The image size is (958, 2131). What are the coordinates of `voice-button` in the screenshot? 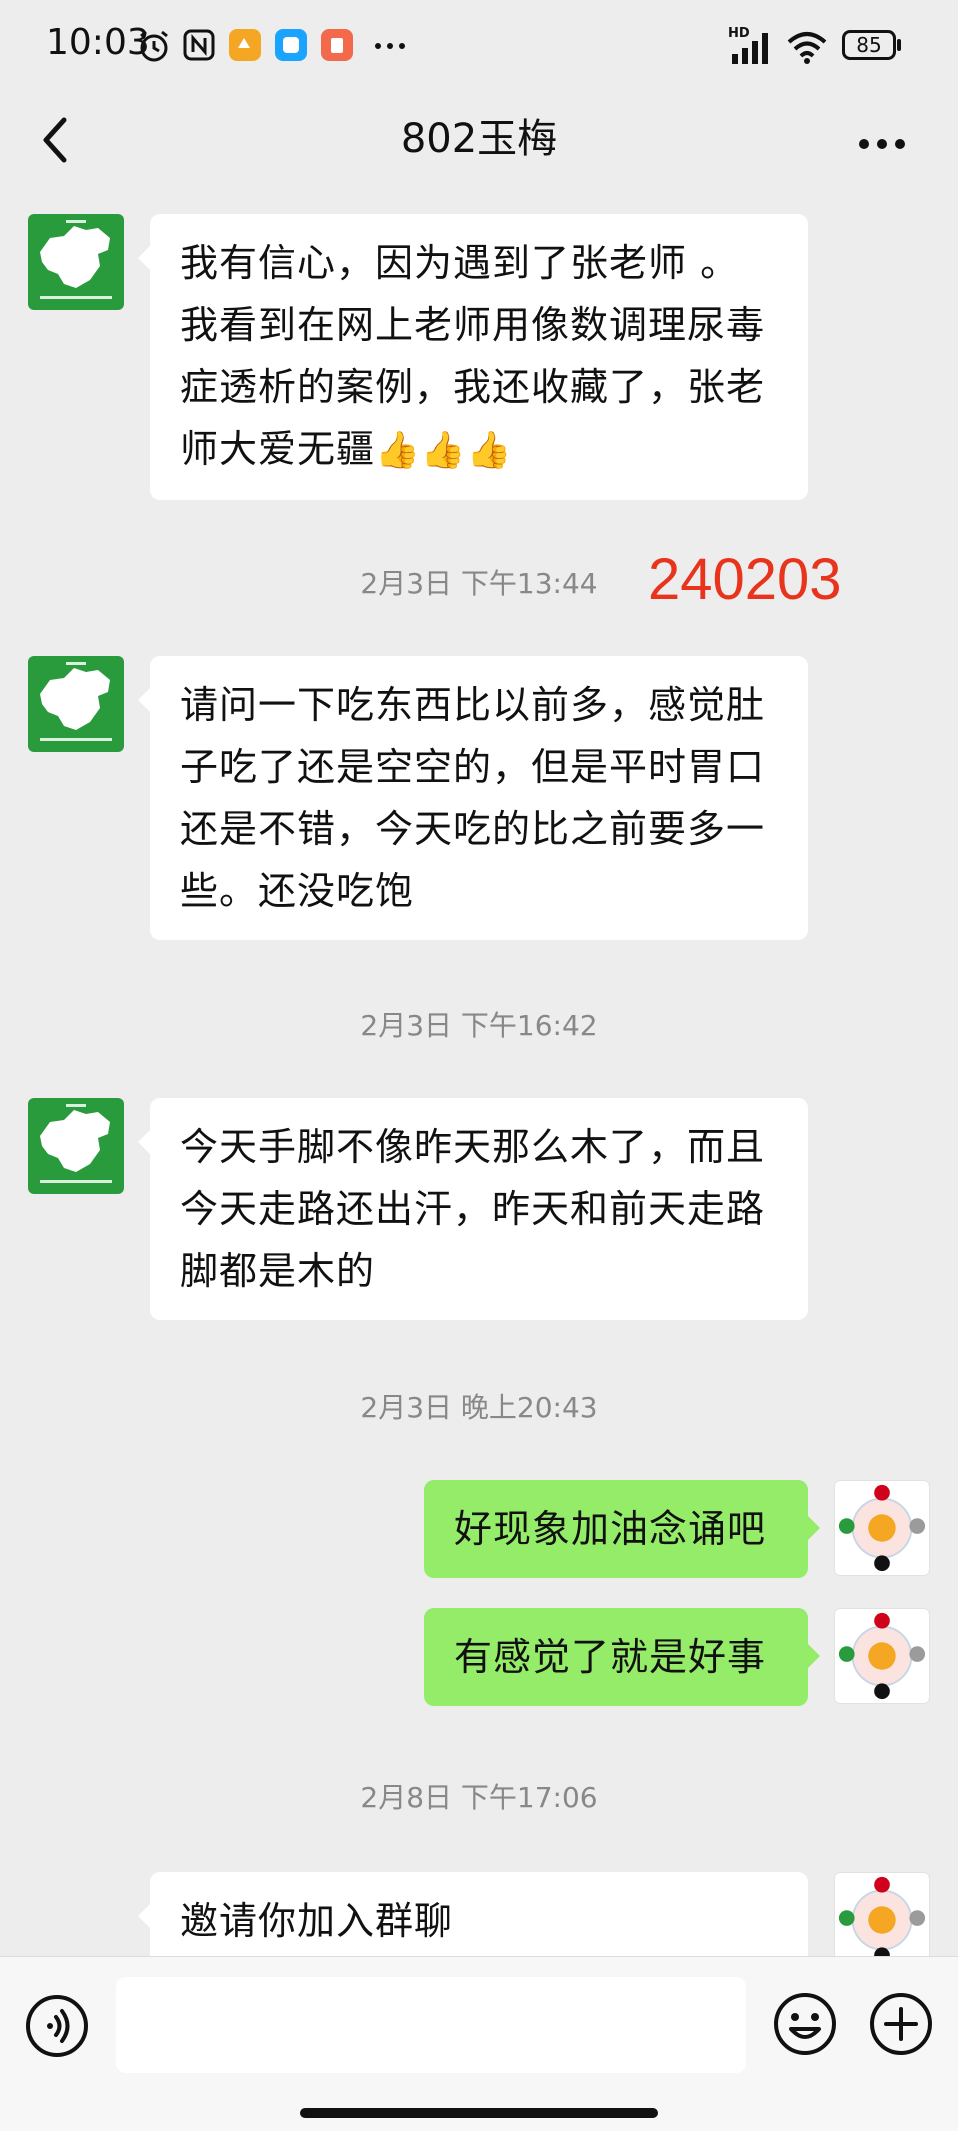 It's located at (57, 2026).